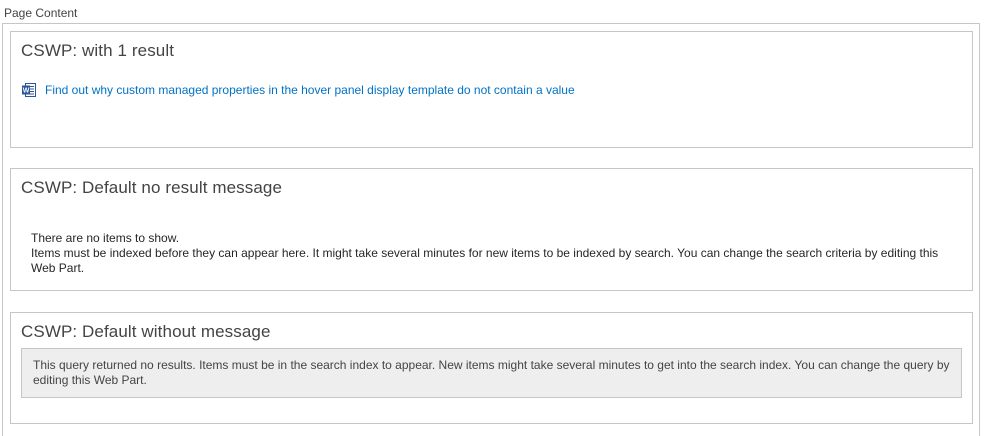 The image size is (987, 436). I want to click on zone-label: Page Content, so click(41, 13).